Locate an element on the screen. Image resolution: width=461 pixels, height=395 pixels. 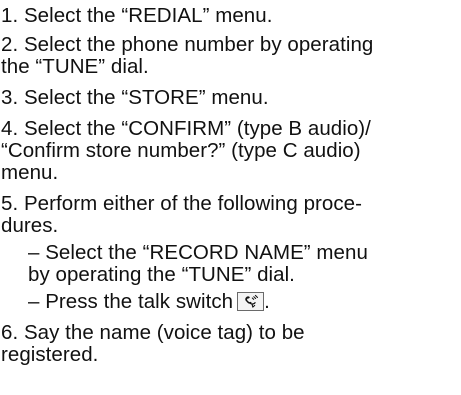
step-6-text: 6. Say the name (voice tag) to be is located at coordinates (153, 332).